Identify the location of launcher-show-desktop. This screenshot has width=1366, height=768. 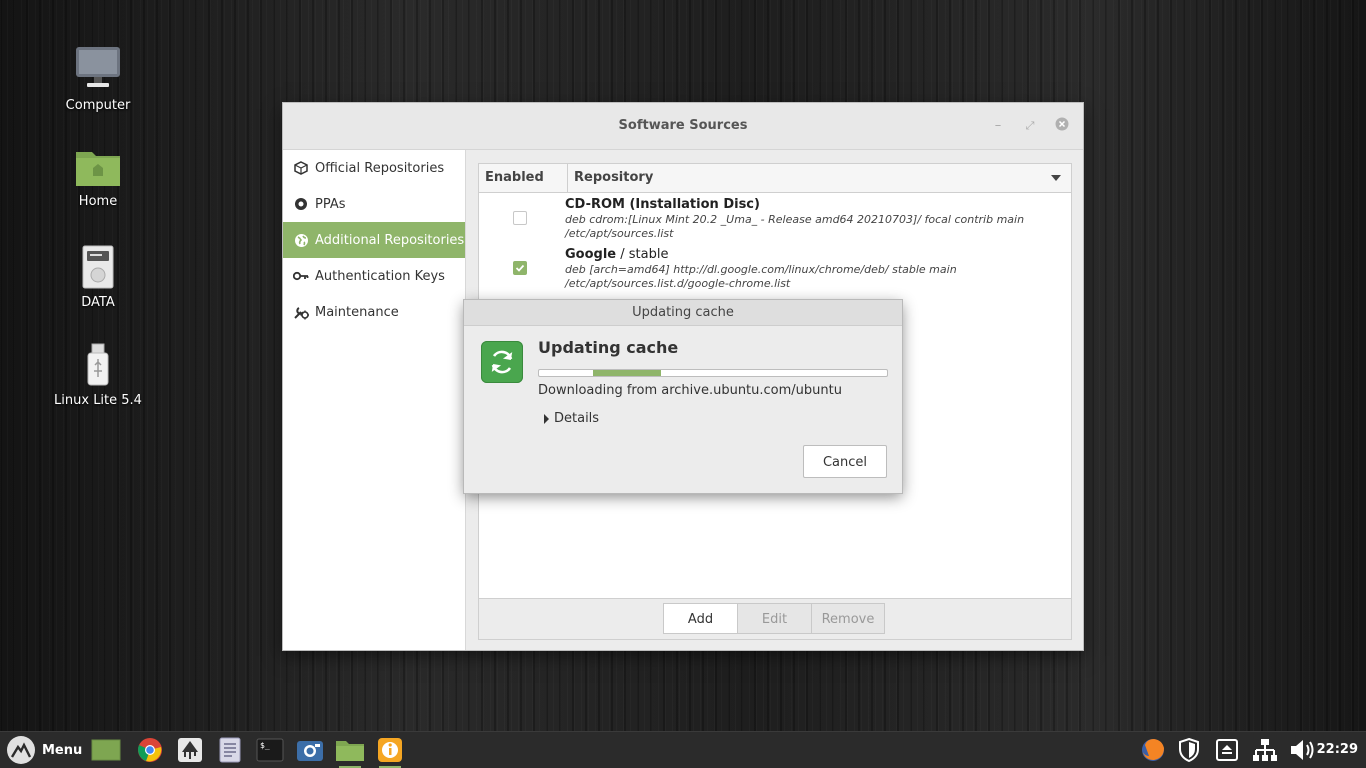
(106, 750).